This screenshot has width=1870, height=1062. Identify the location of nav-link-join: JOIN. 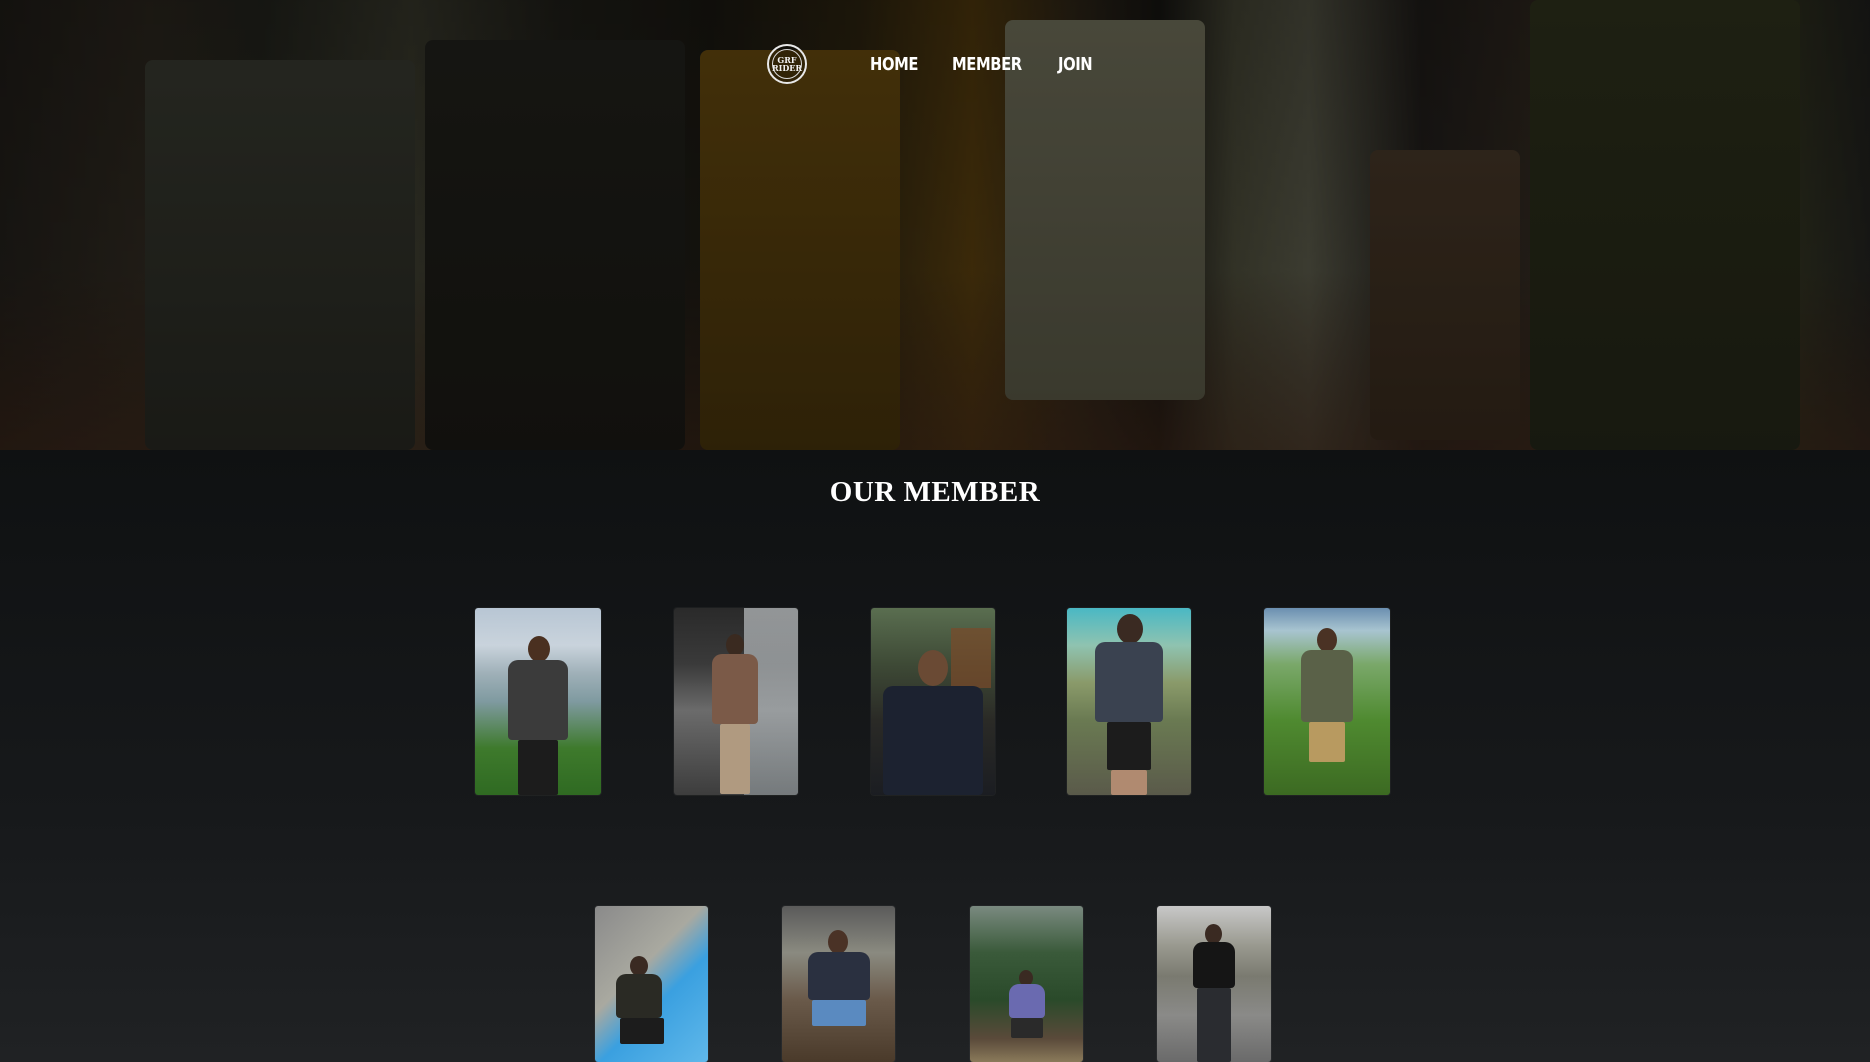
(1075, 65).